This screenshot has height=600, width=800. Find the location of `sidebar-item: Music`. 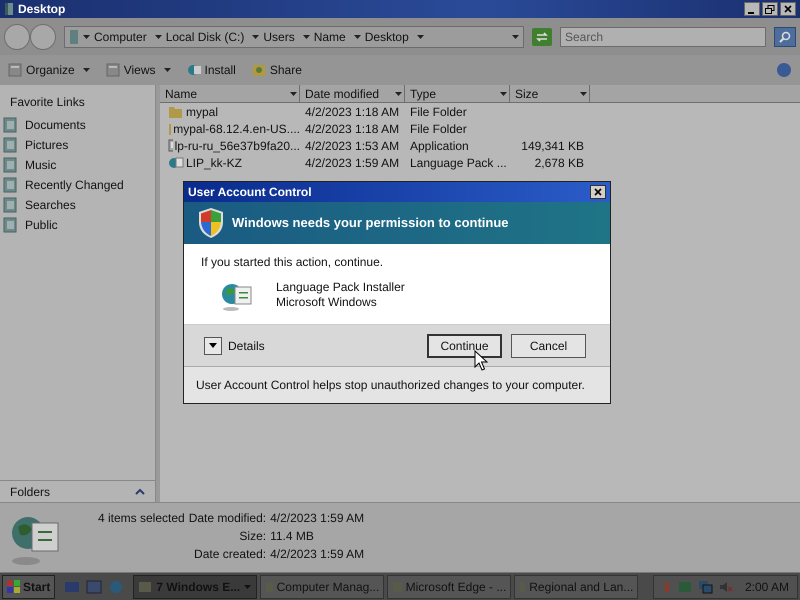

sidebar-item: Music is located at coordinates (40, 165).